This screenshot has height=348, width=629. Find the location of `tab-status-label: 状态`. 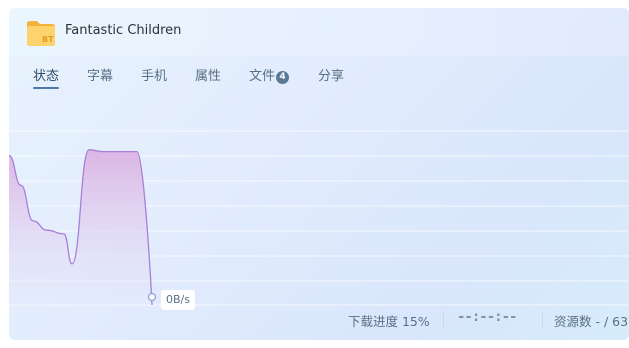

tab-status-label: 状态 is located at coordinates (46, 76).